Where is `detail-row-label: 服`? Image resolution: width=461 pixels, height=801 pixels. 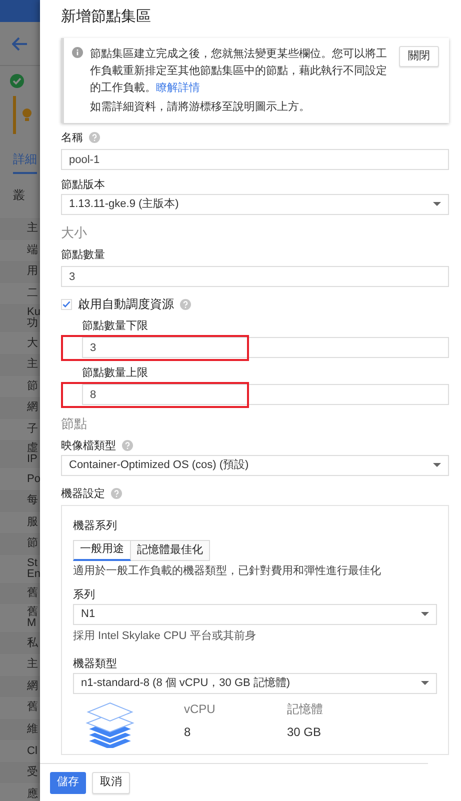
detail-row-label: 服 is located at coordinates (32, 522).